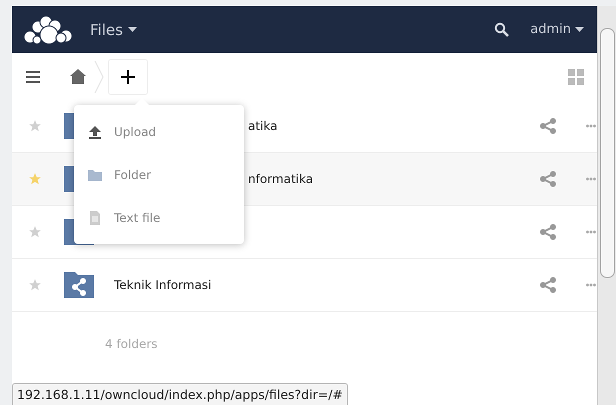 Image resolution: width=616 pixels, height=405 pixels. What do you see at coordinates (263, 126) in the screenshot?
I see `file-name: atika` at bounding box center [263, 126].